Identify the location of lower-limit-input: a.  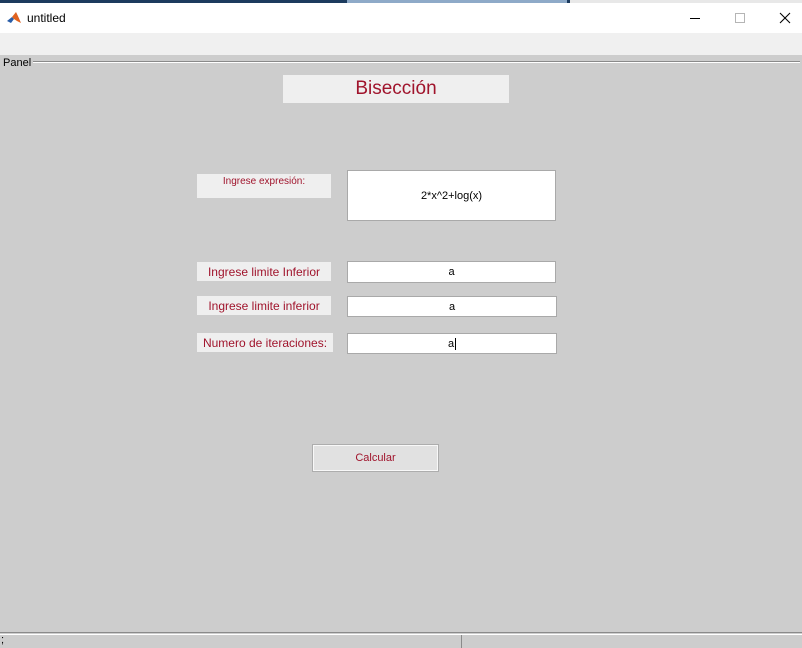
(451, 272).